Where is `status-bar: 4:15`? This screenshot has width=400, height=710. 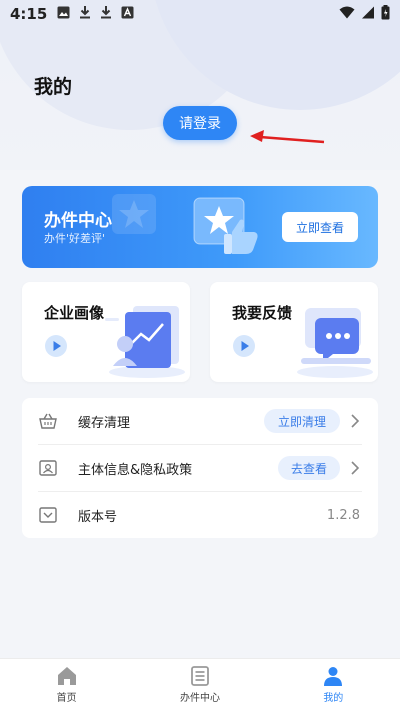
status-bar: 4:15 is located at coordinates (200, 14).